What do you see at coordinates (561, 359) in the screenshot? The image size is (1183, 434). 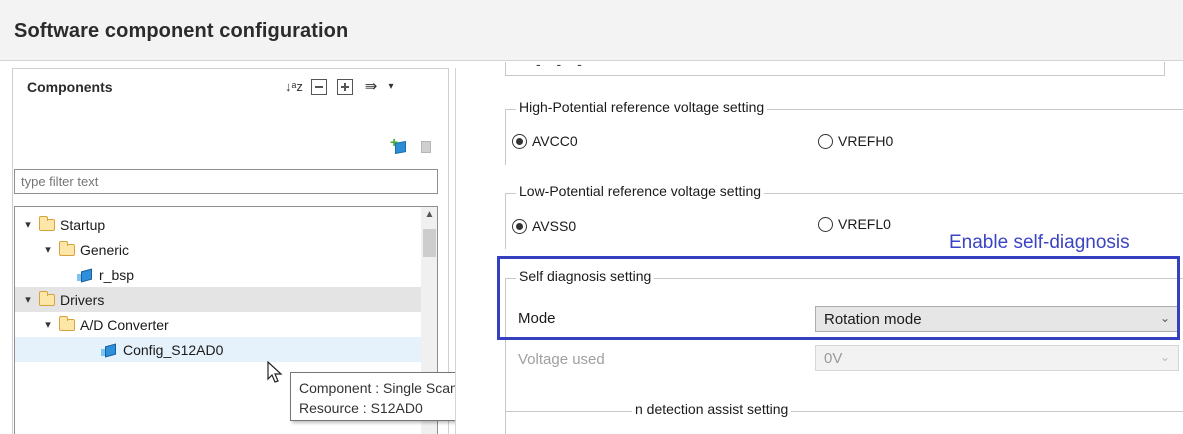 I see `voltage-used-label: Voltage used` at bounding box center [561, 359].